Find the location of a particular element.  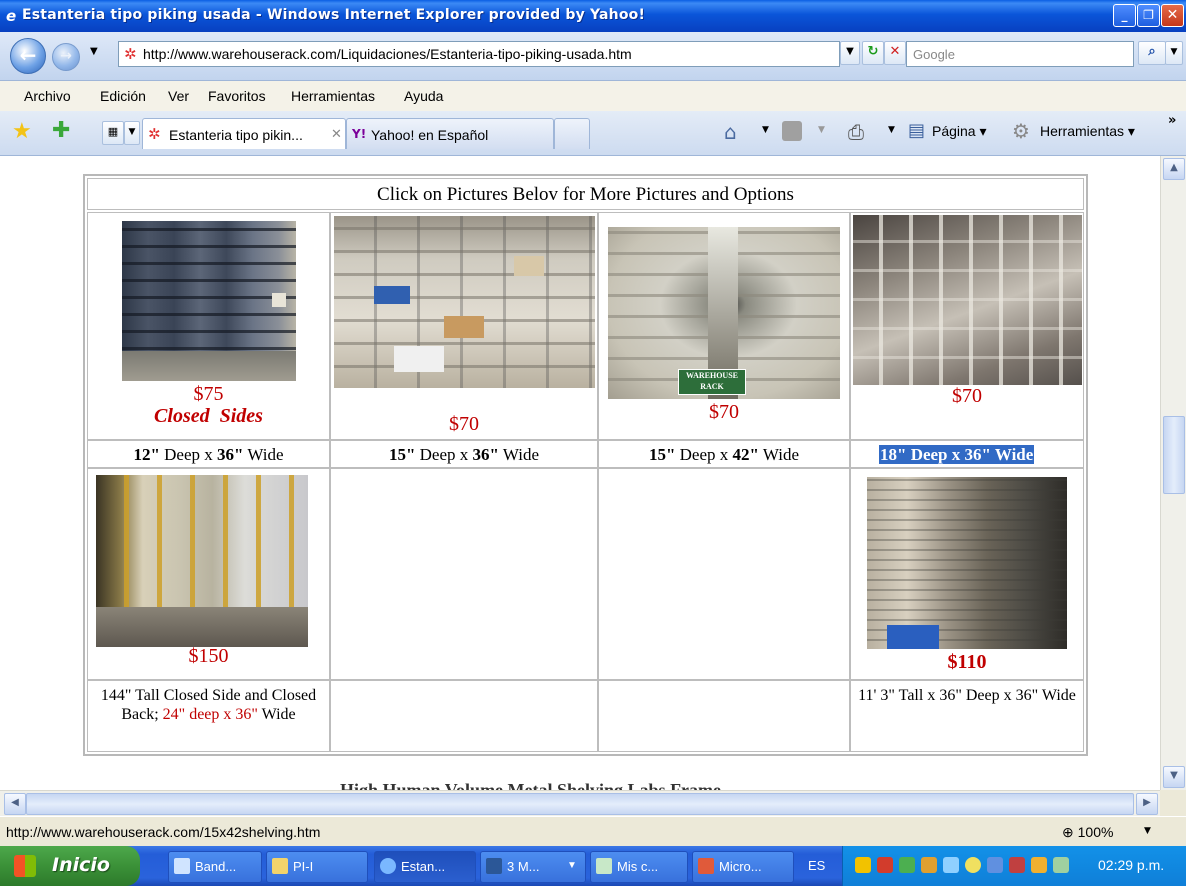

search-field: Google is located at coordinates (1020, 54).